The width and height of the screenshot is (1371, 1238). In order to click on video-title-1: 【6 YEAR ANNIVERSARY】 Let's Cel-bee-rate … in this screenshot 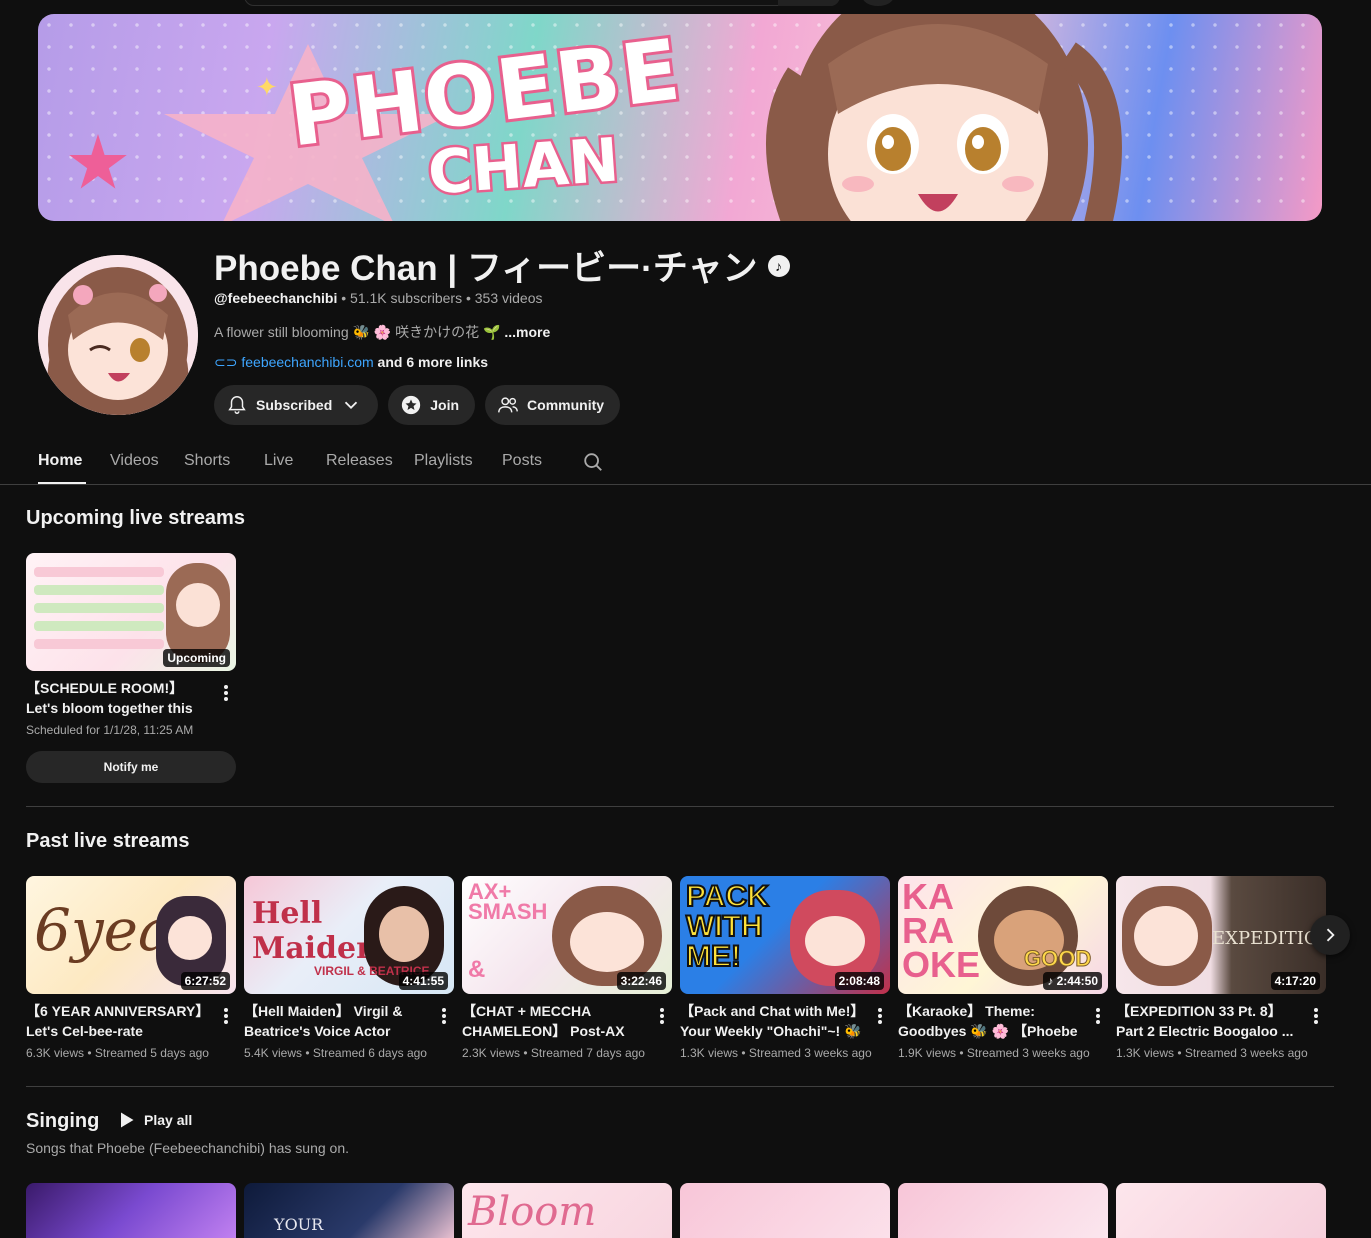, I will do `click(119, 1021)`.